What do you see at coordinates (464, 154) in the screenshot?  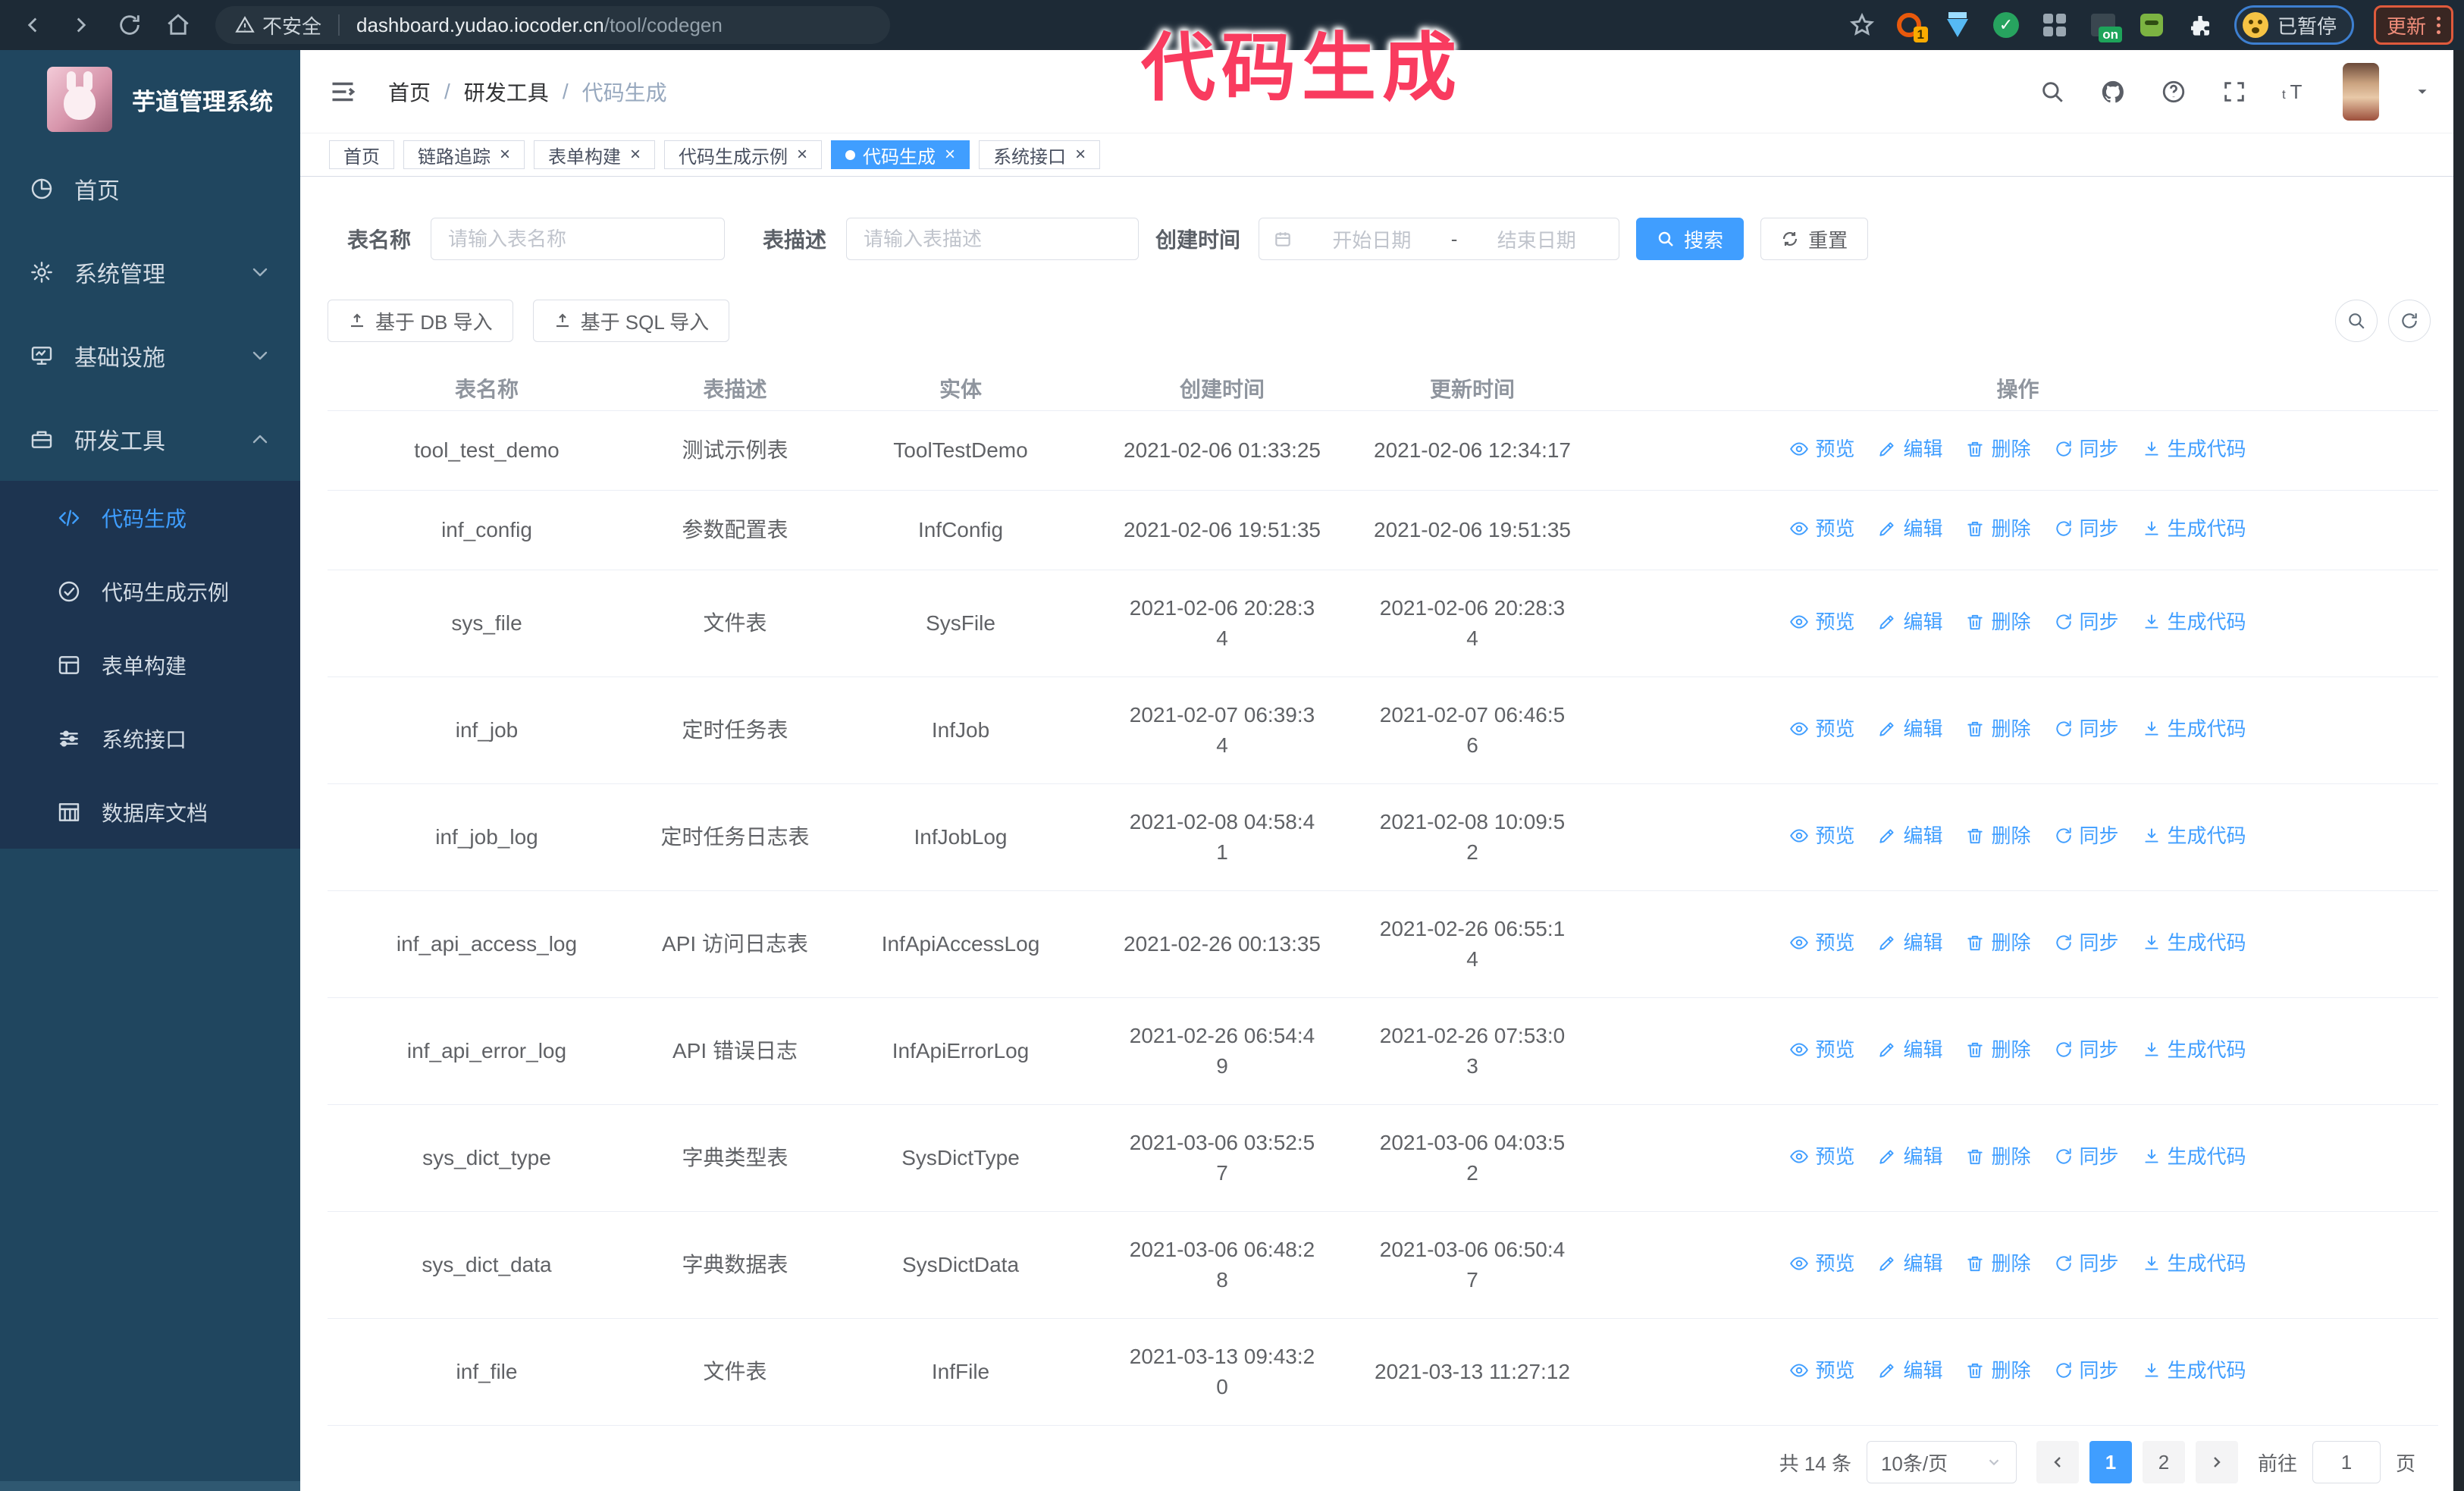 I see `tab-1: 链路追踪 ×` at bounding box center [464, 154].